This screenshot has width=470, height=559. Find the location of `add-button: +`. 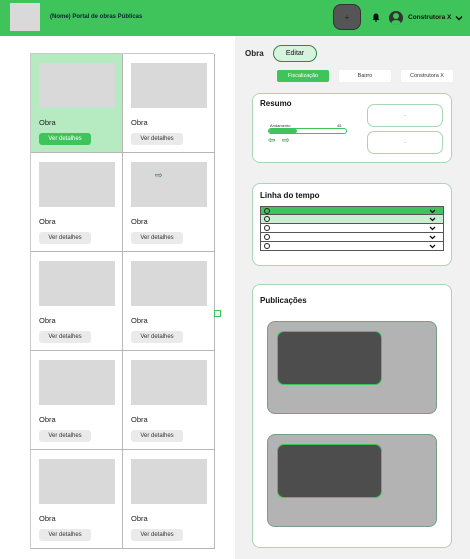

add-button: + is located at coordinates (347, 17).